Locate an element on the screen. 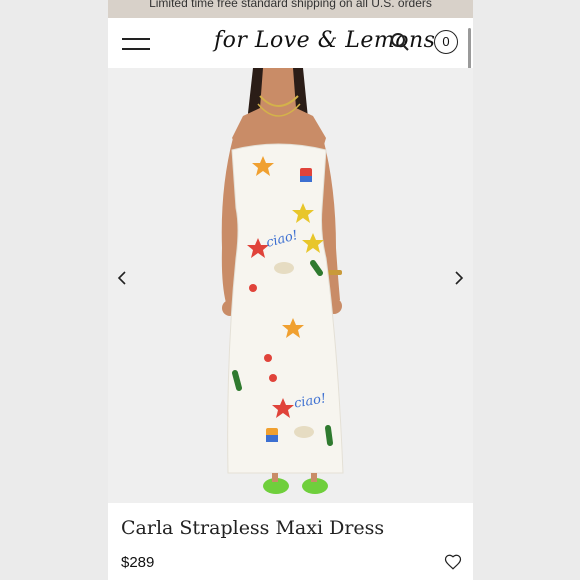  heart-icon is located at coordinates (453, 562).